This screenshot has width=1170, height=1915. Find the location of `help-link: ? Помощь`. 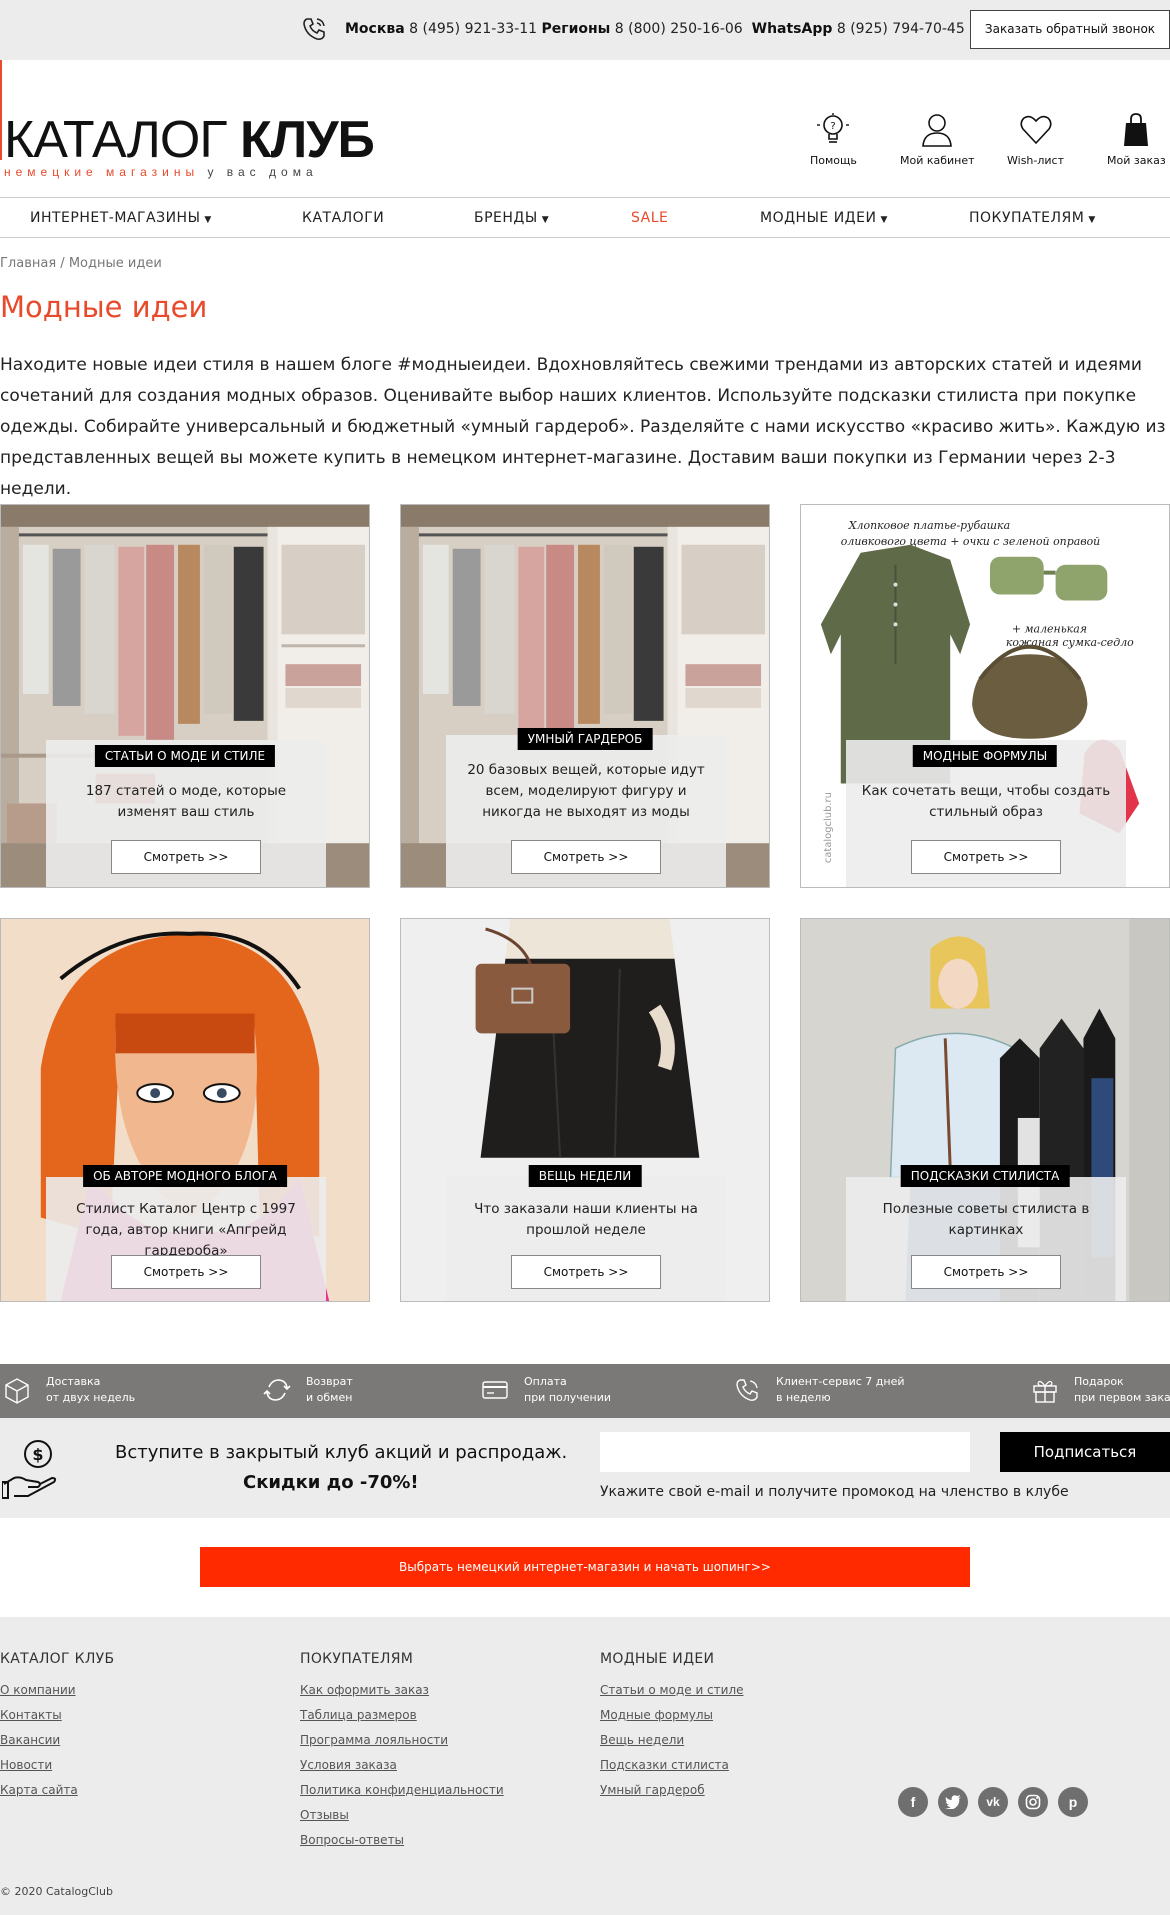

help-link: ? Помощь is located at coordinates (833, 139).